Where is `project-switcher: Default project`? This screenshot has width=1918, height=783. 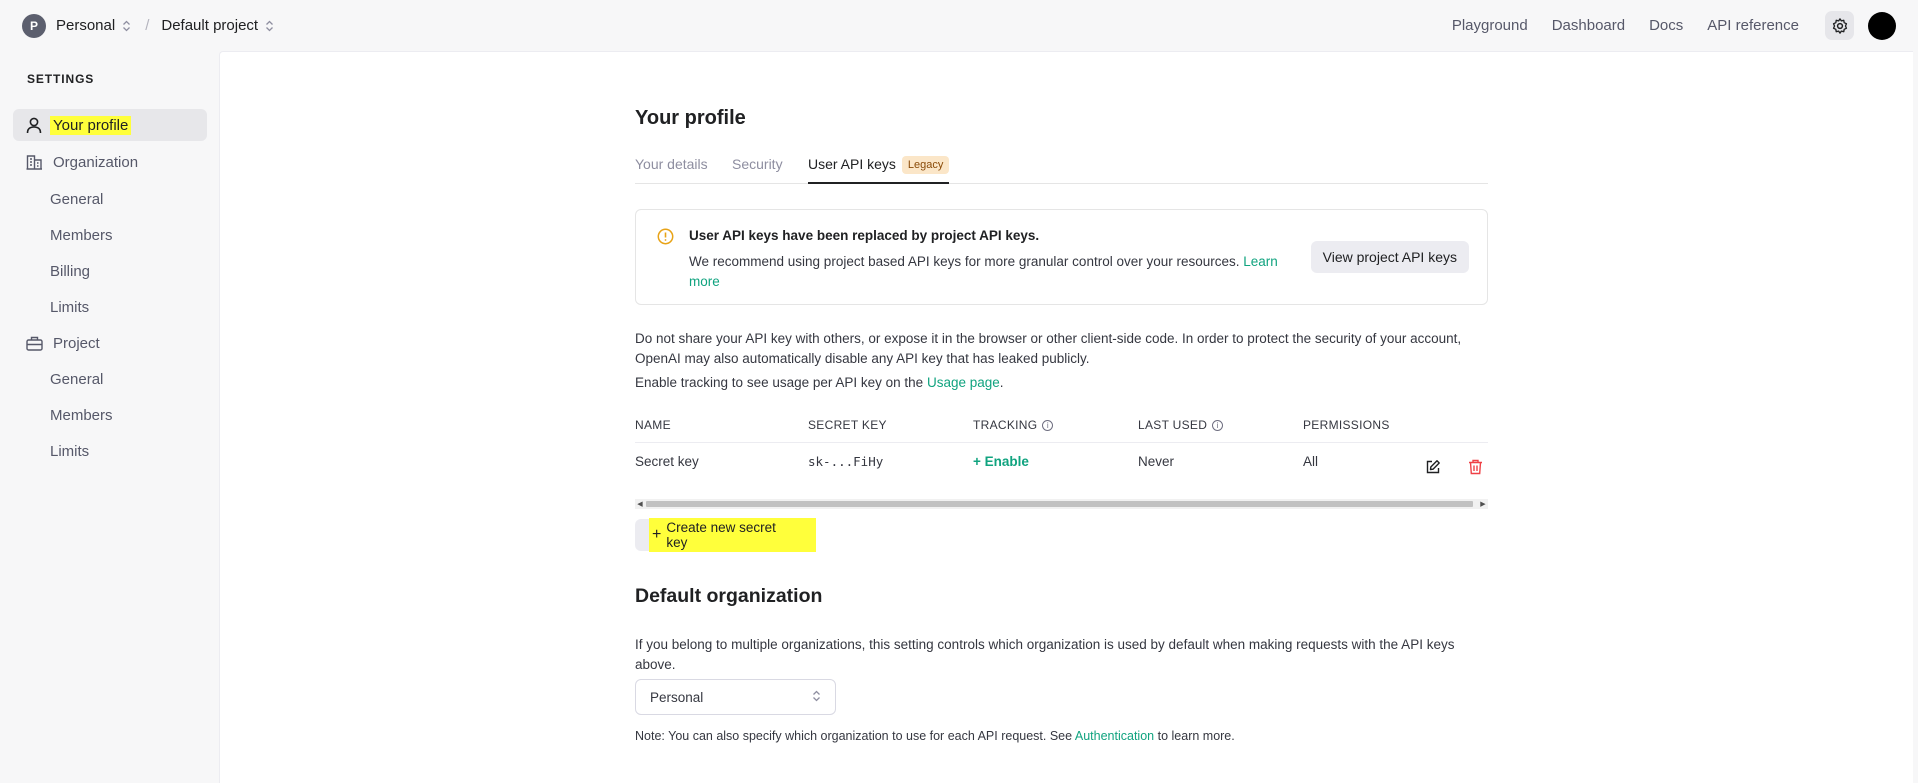
project-switcher: Default project is located at coordinates (217, 25).